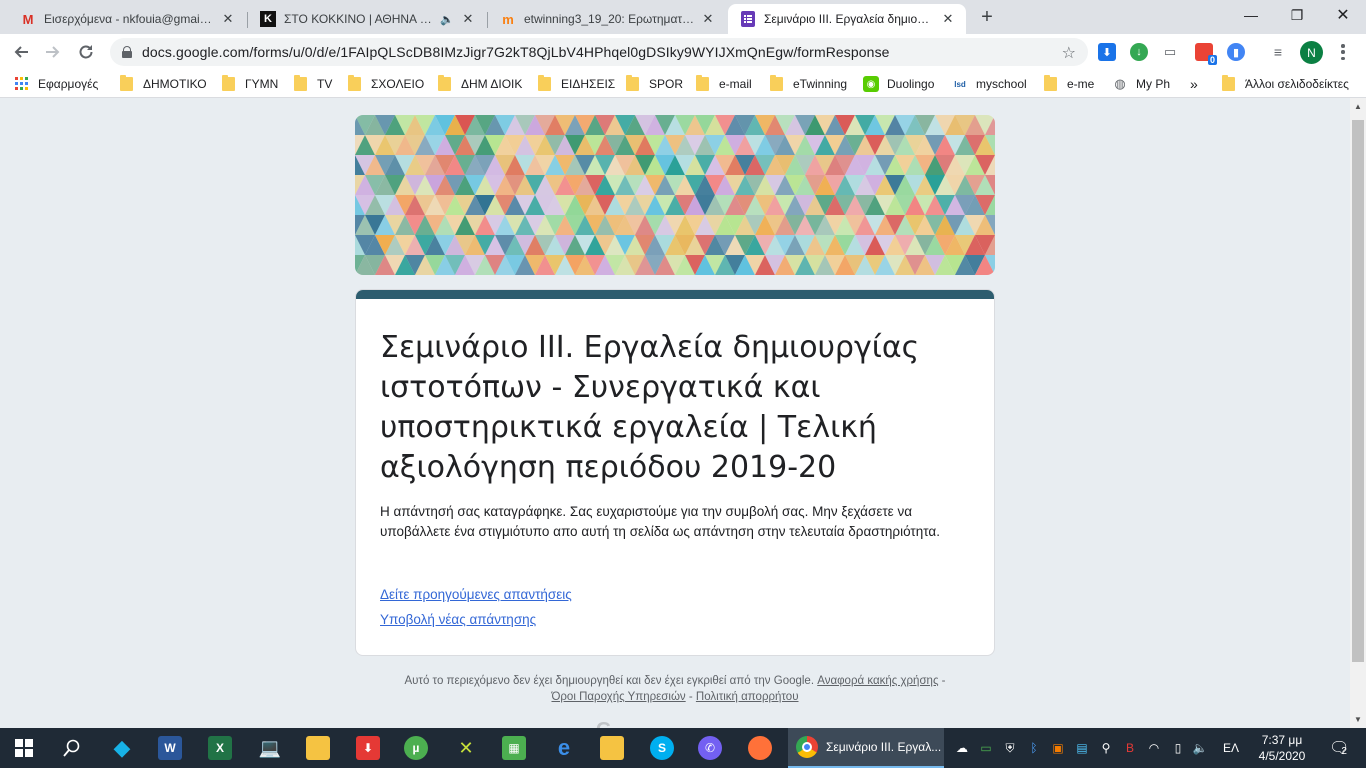 The image size is (1366, 768). Describe the element at coordinates (986, 748) in the screenshot. I see `battery-icon: ▭` at that location.